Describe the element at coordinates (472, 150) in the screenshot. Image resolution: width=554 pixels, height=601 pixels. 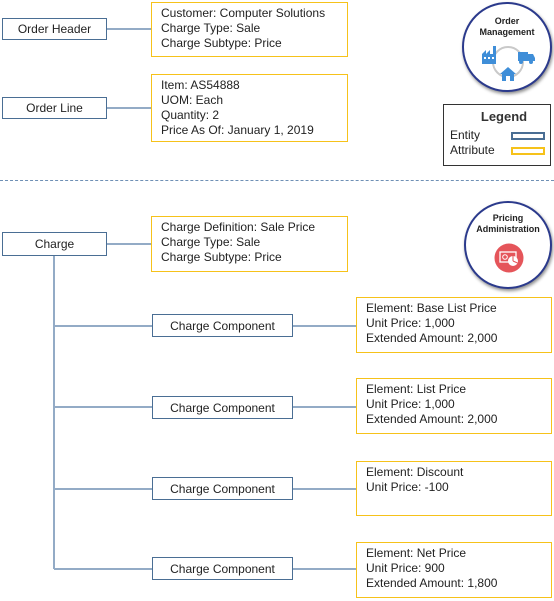
I see `legend-attribute-label: Attribute` at that location.